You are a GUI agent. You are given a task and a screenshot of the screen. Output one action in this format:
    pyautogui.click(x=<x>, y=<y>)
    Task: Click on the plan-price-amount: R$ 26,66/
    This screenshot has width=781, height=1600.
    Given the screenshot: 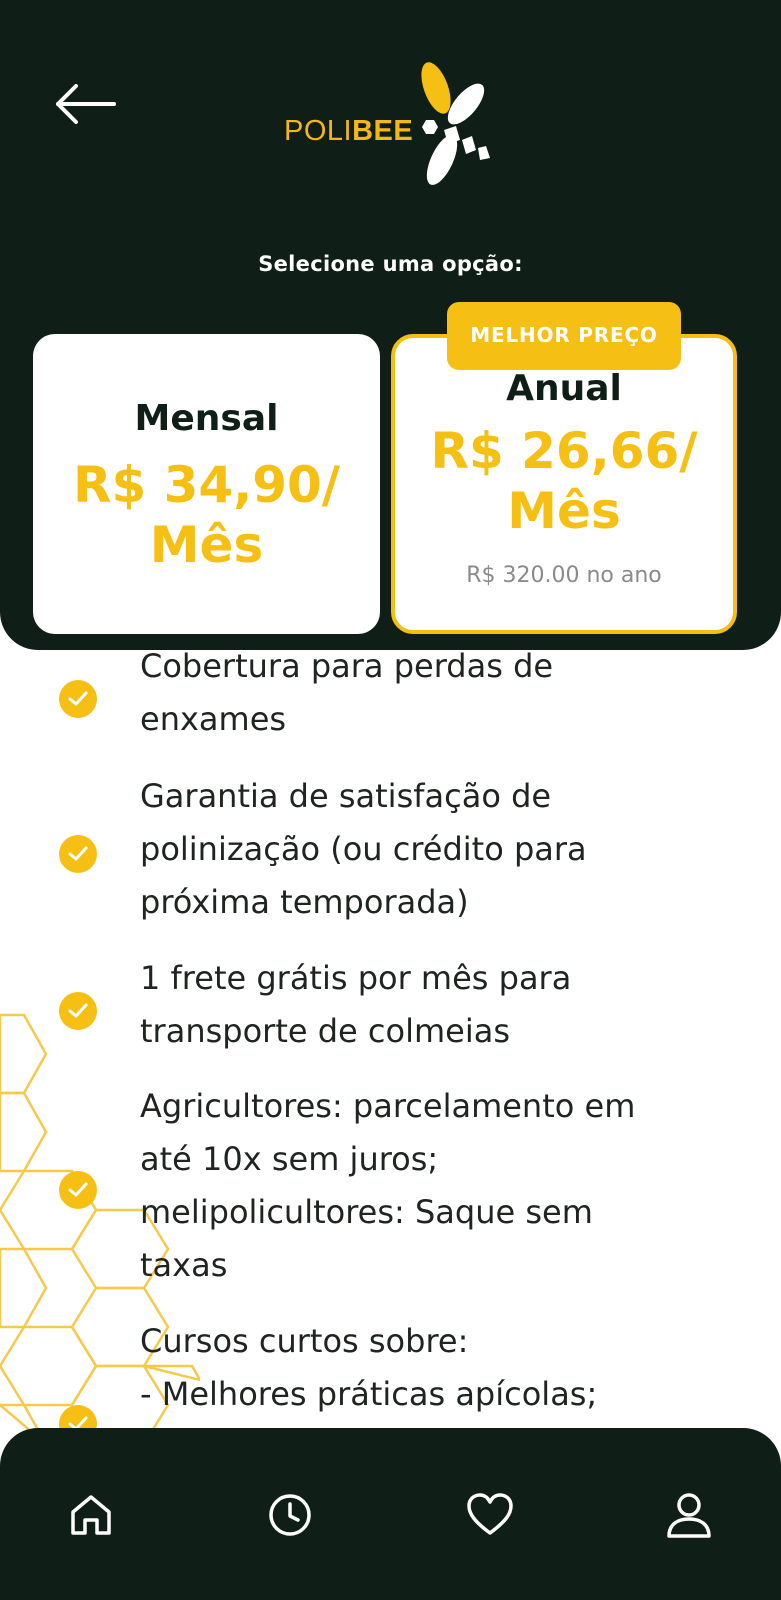 What is the action you would take?
    pyautogui.click(x=564, y=451)
    